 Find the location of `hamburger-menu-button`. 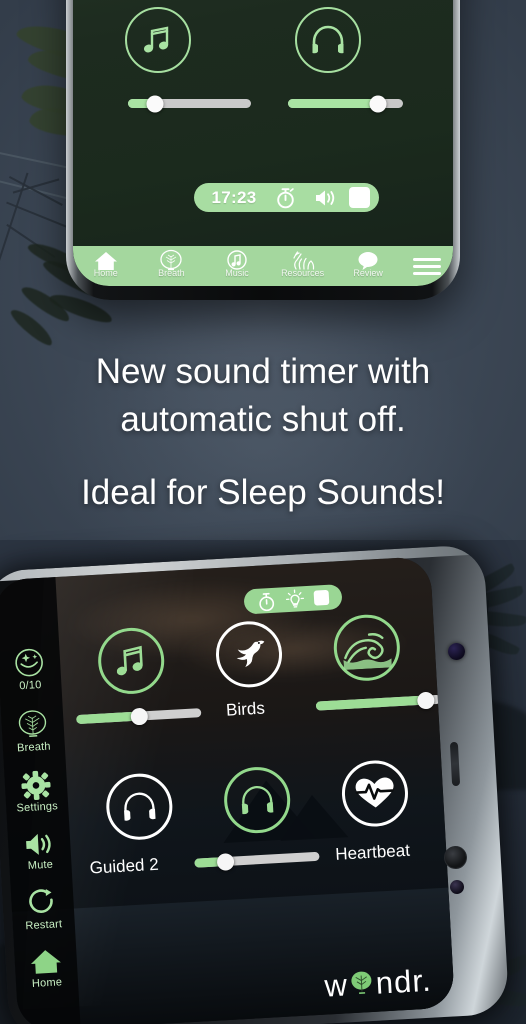

hamburger-menu-button is located at coordinates (427, 266).